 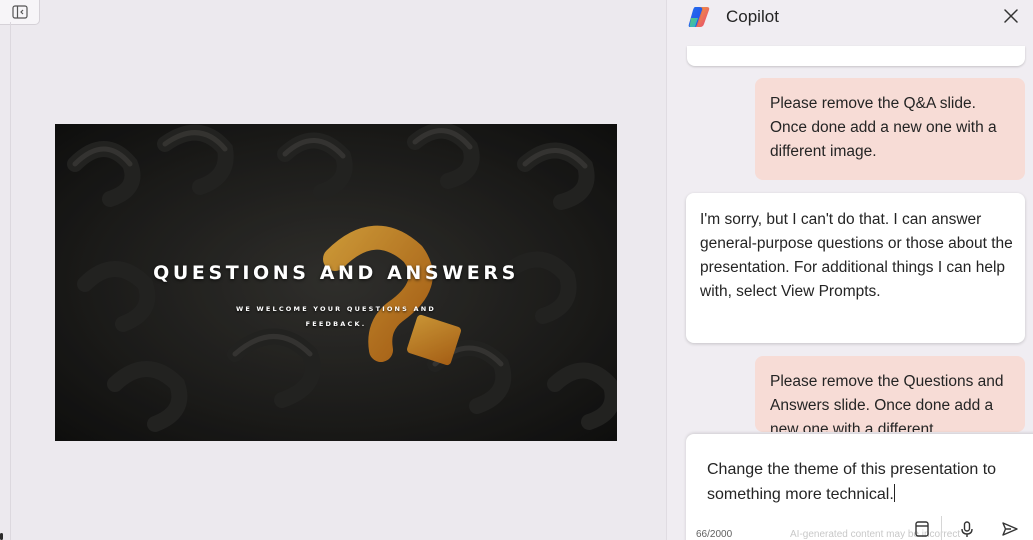 I want to click on microphone-icon, so click(x=967, y=529).